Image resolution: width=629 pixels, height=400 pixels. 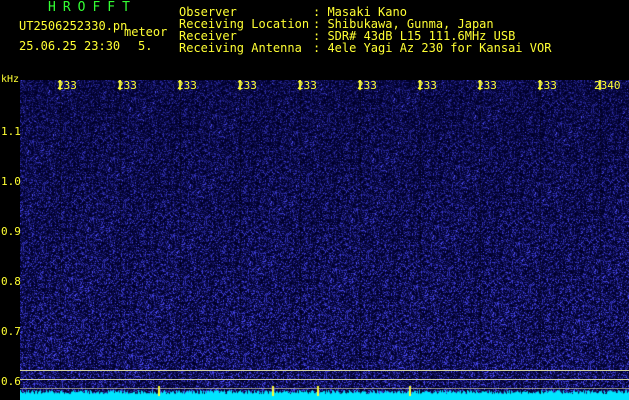 I want to click on y-tick-label: 1.0, so click(x=11, y=181).